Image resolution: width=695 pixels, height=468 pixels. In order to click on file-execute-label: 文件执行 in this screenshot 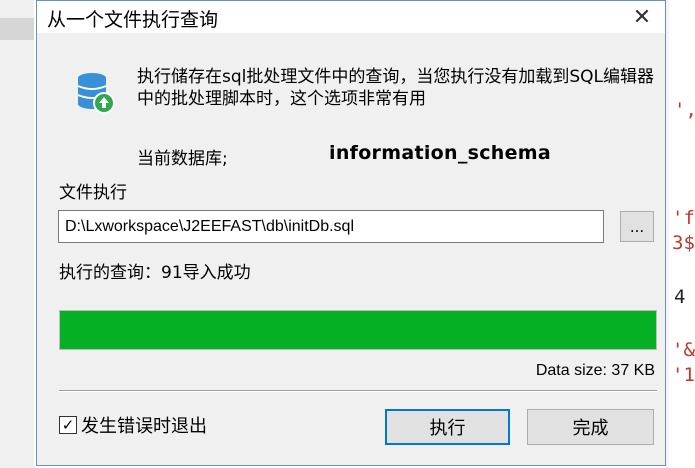, I will do `click(93, 193)`.